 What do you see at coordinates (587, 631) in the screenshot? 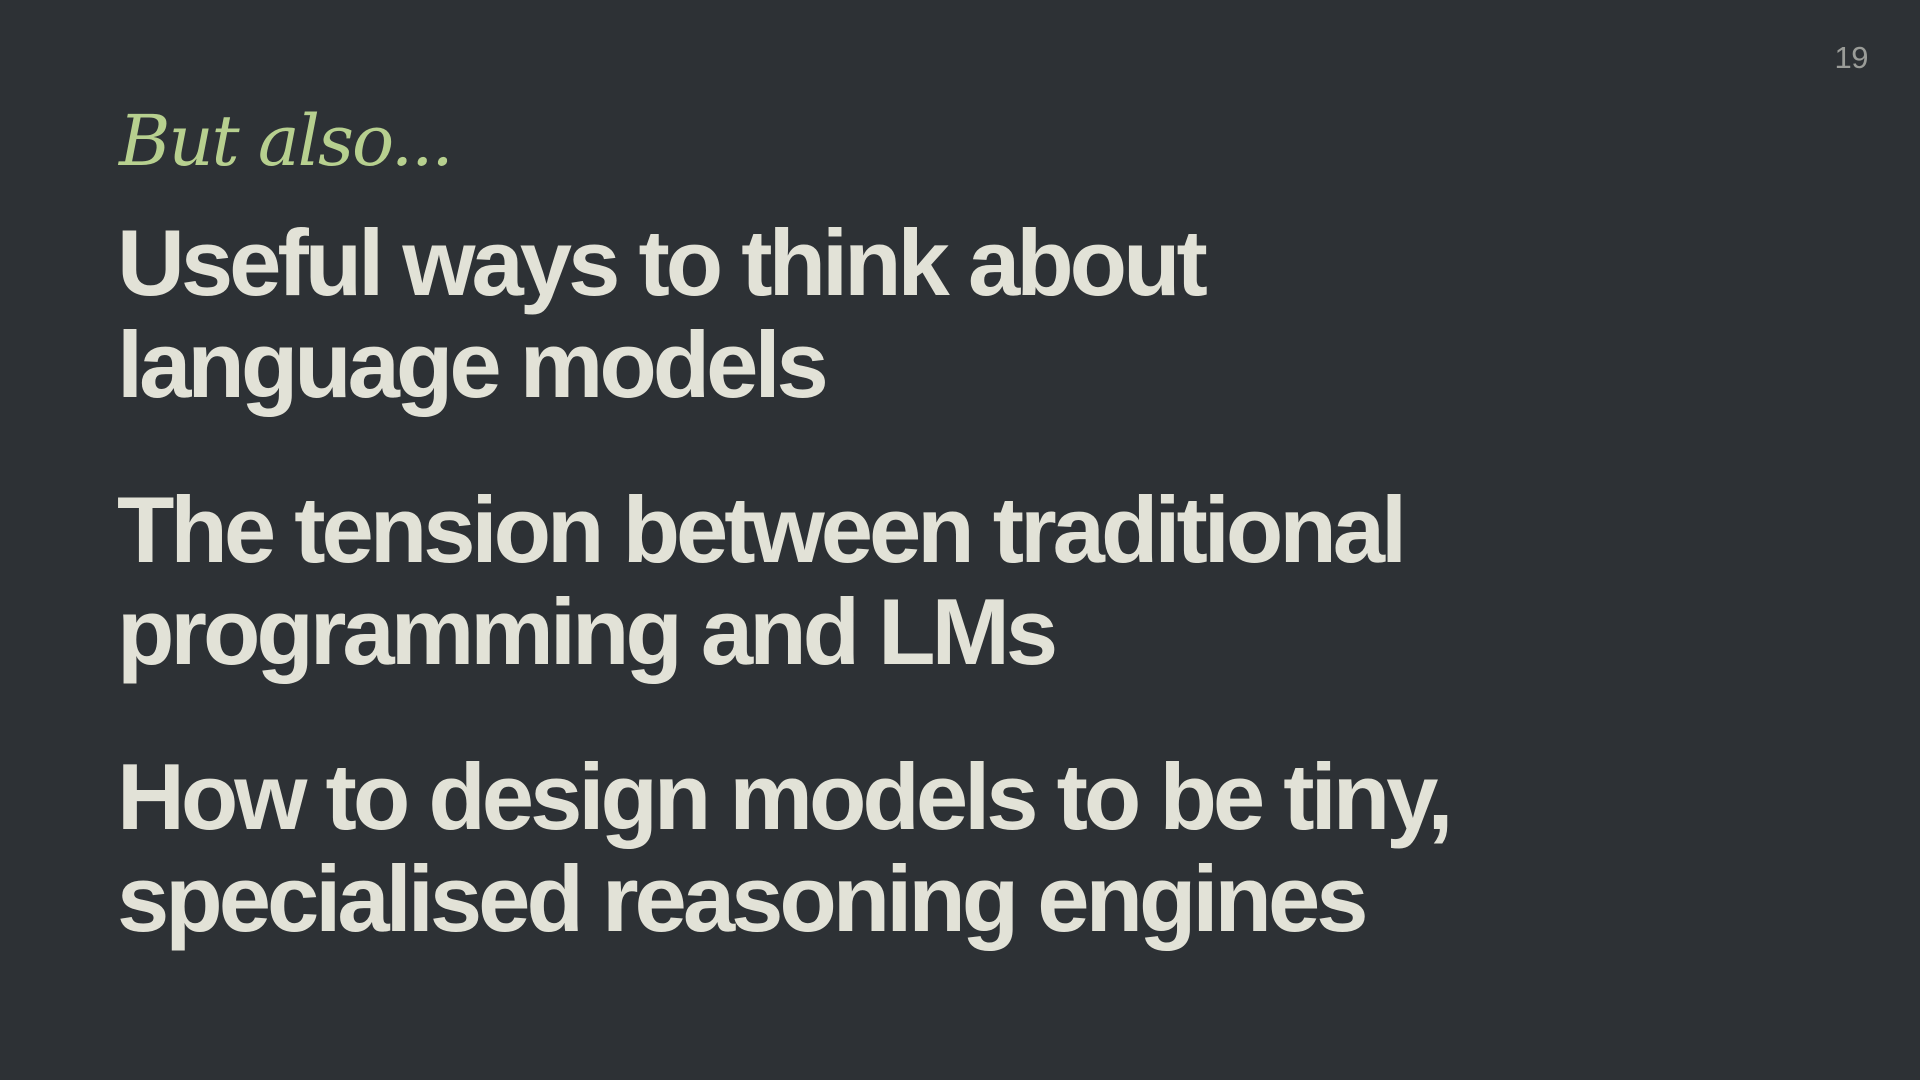
I see `point-line: programming and LMs` at bounding box center [587, 631].